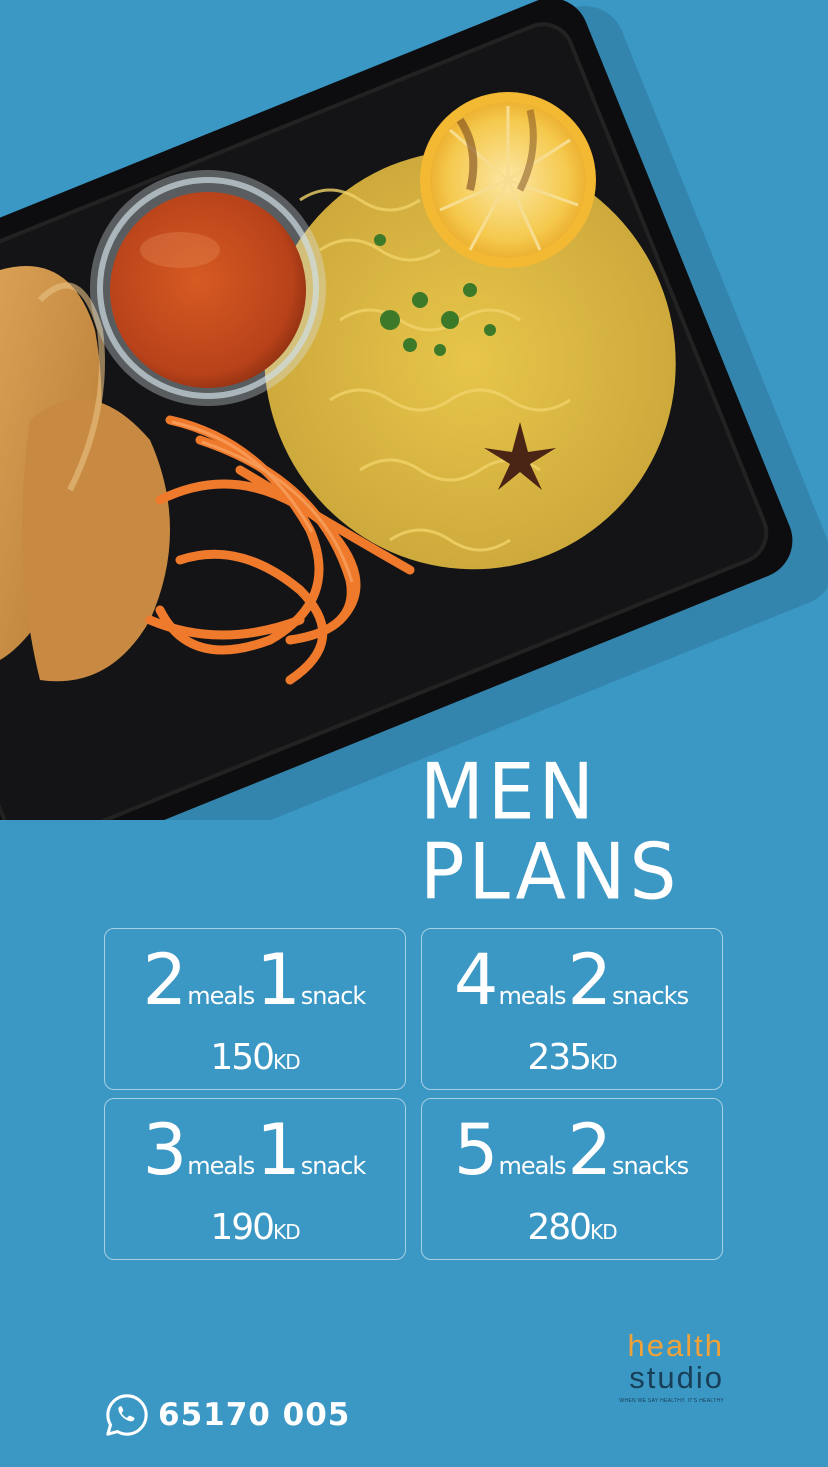  Describe the element at coordinates (165, 1150) in the screenshot. I see `plan-meals-count: 3` at that location.